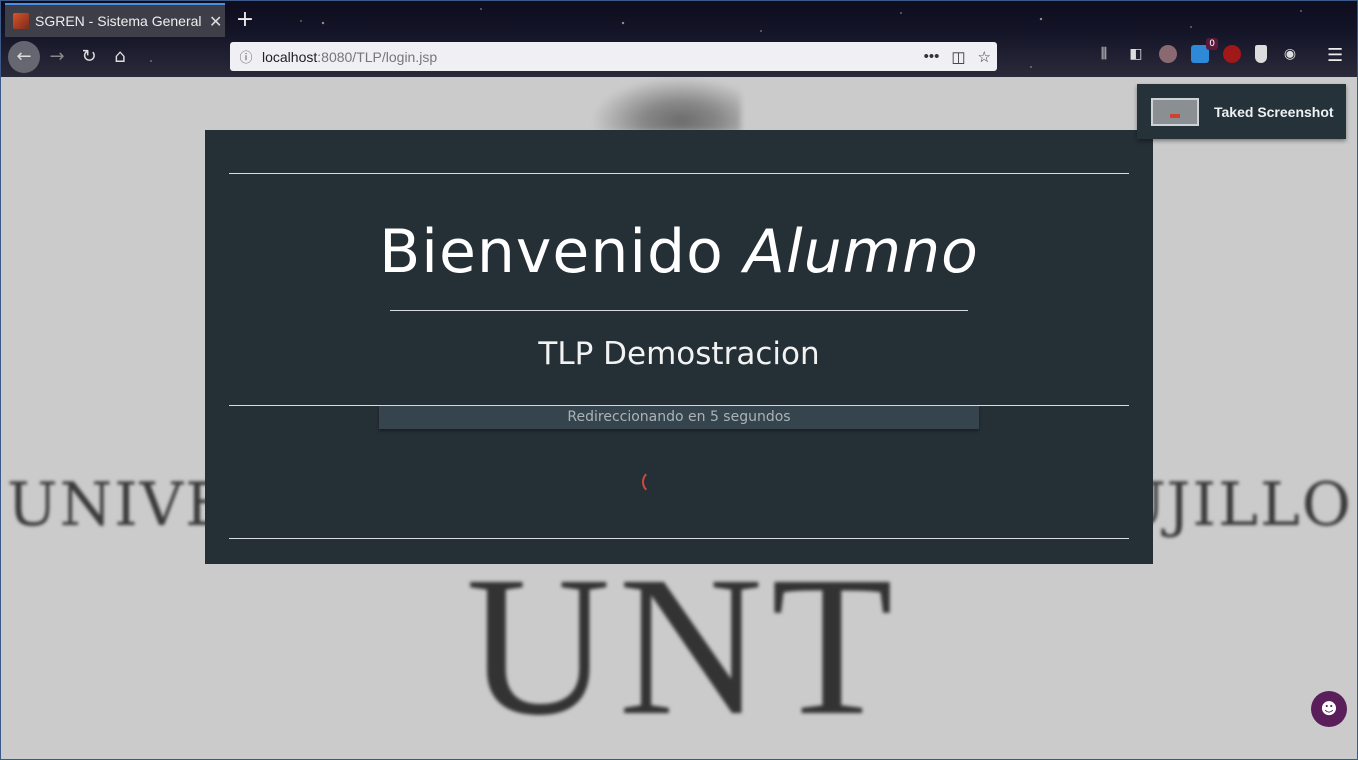 Image resolution: width=1358 pixels, height=760 pixels. Describe the element at coordinates (679, 354) in the screenshot. I see `subtitle: TLP Demostracion` at that location.